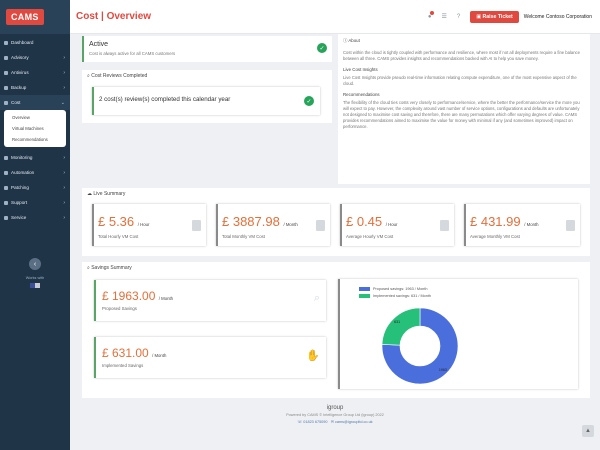 The height and width of the screenshot is (450, 600). Describe the element at coordinates (35, 202) in the screenshot. I see `sidebar-item-support: Support ›` at that location.